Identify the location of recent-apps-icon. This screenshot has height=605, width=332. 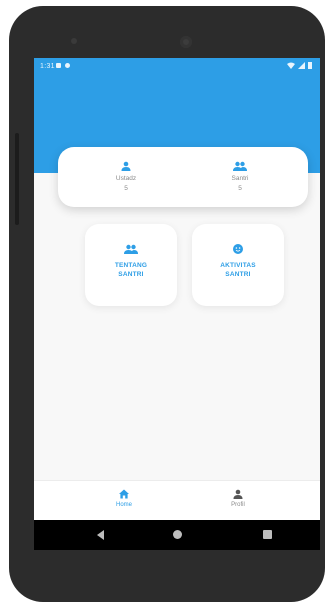
(267, 534).